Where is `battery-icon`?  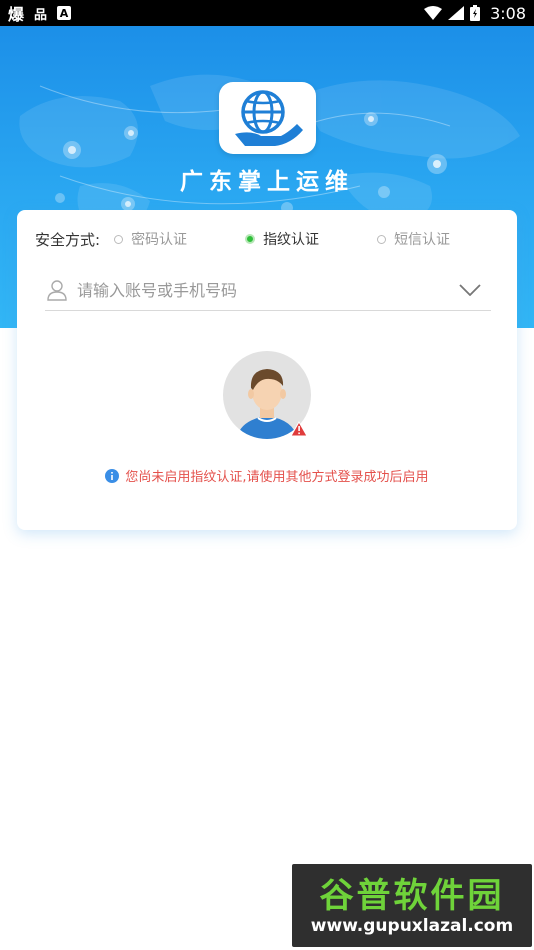 battery-icon is located at coordinates (475, 13).